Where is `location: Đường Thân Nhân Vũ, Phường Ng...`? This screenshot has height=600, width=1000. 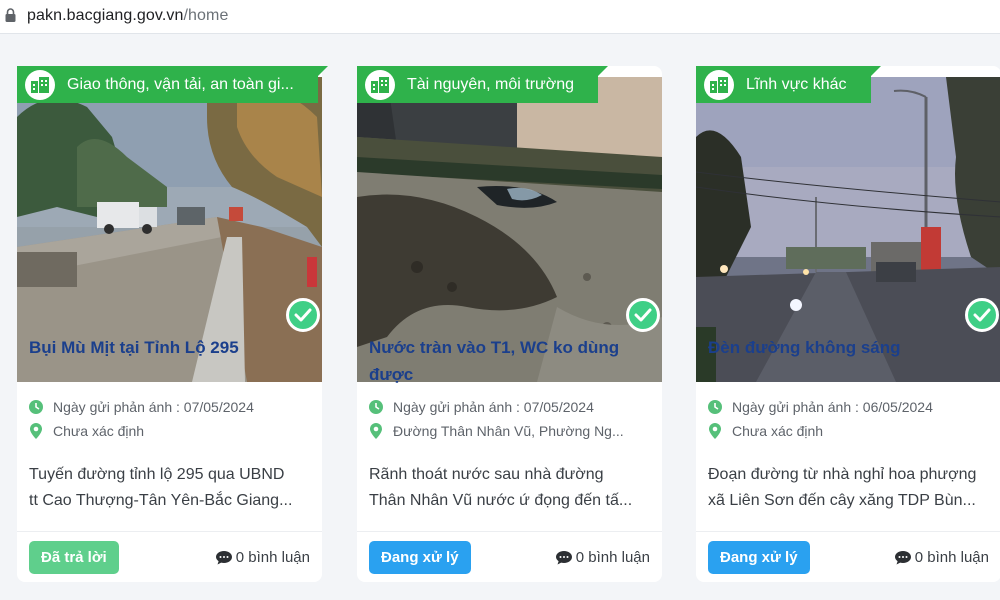 location: Đường Thân Nhân Vũ, Phường Ng... is located at coordinates (511, 431).